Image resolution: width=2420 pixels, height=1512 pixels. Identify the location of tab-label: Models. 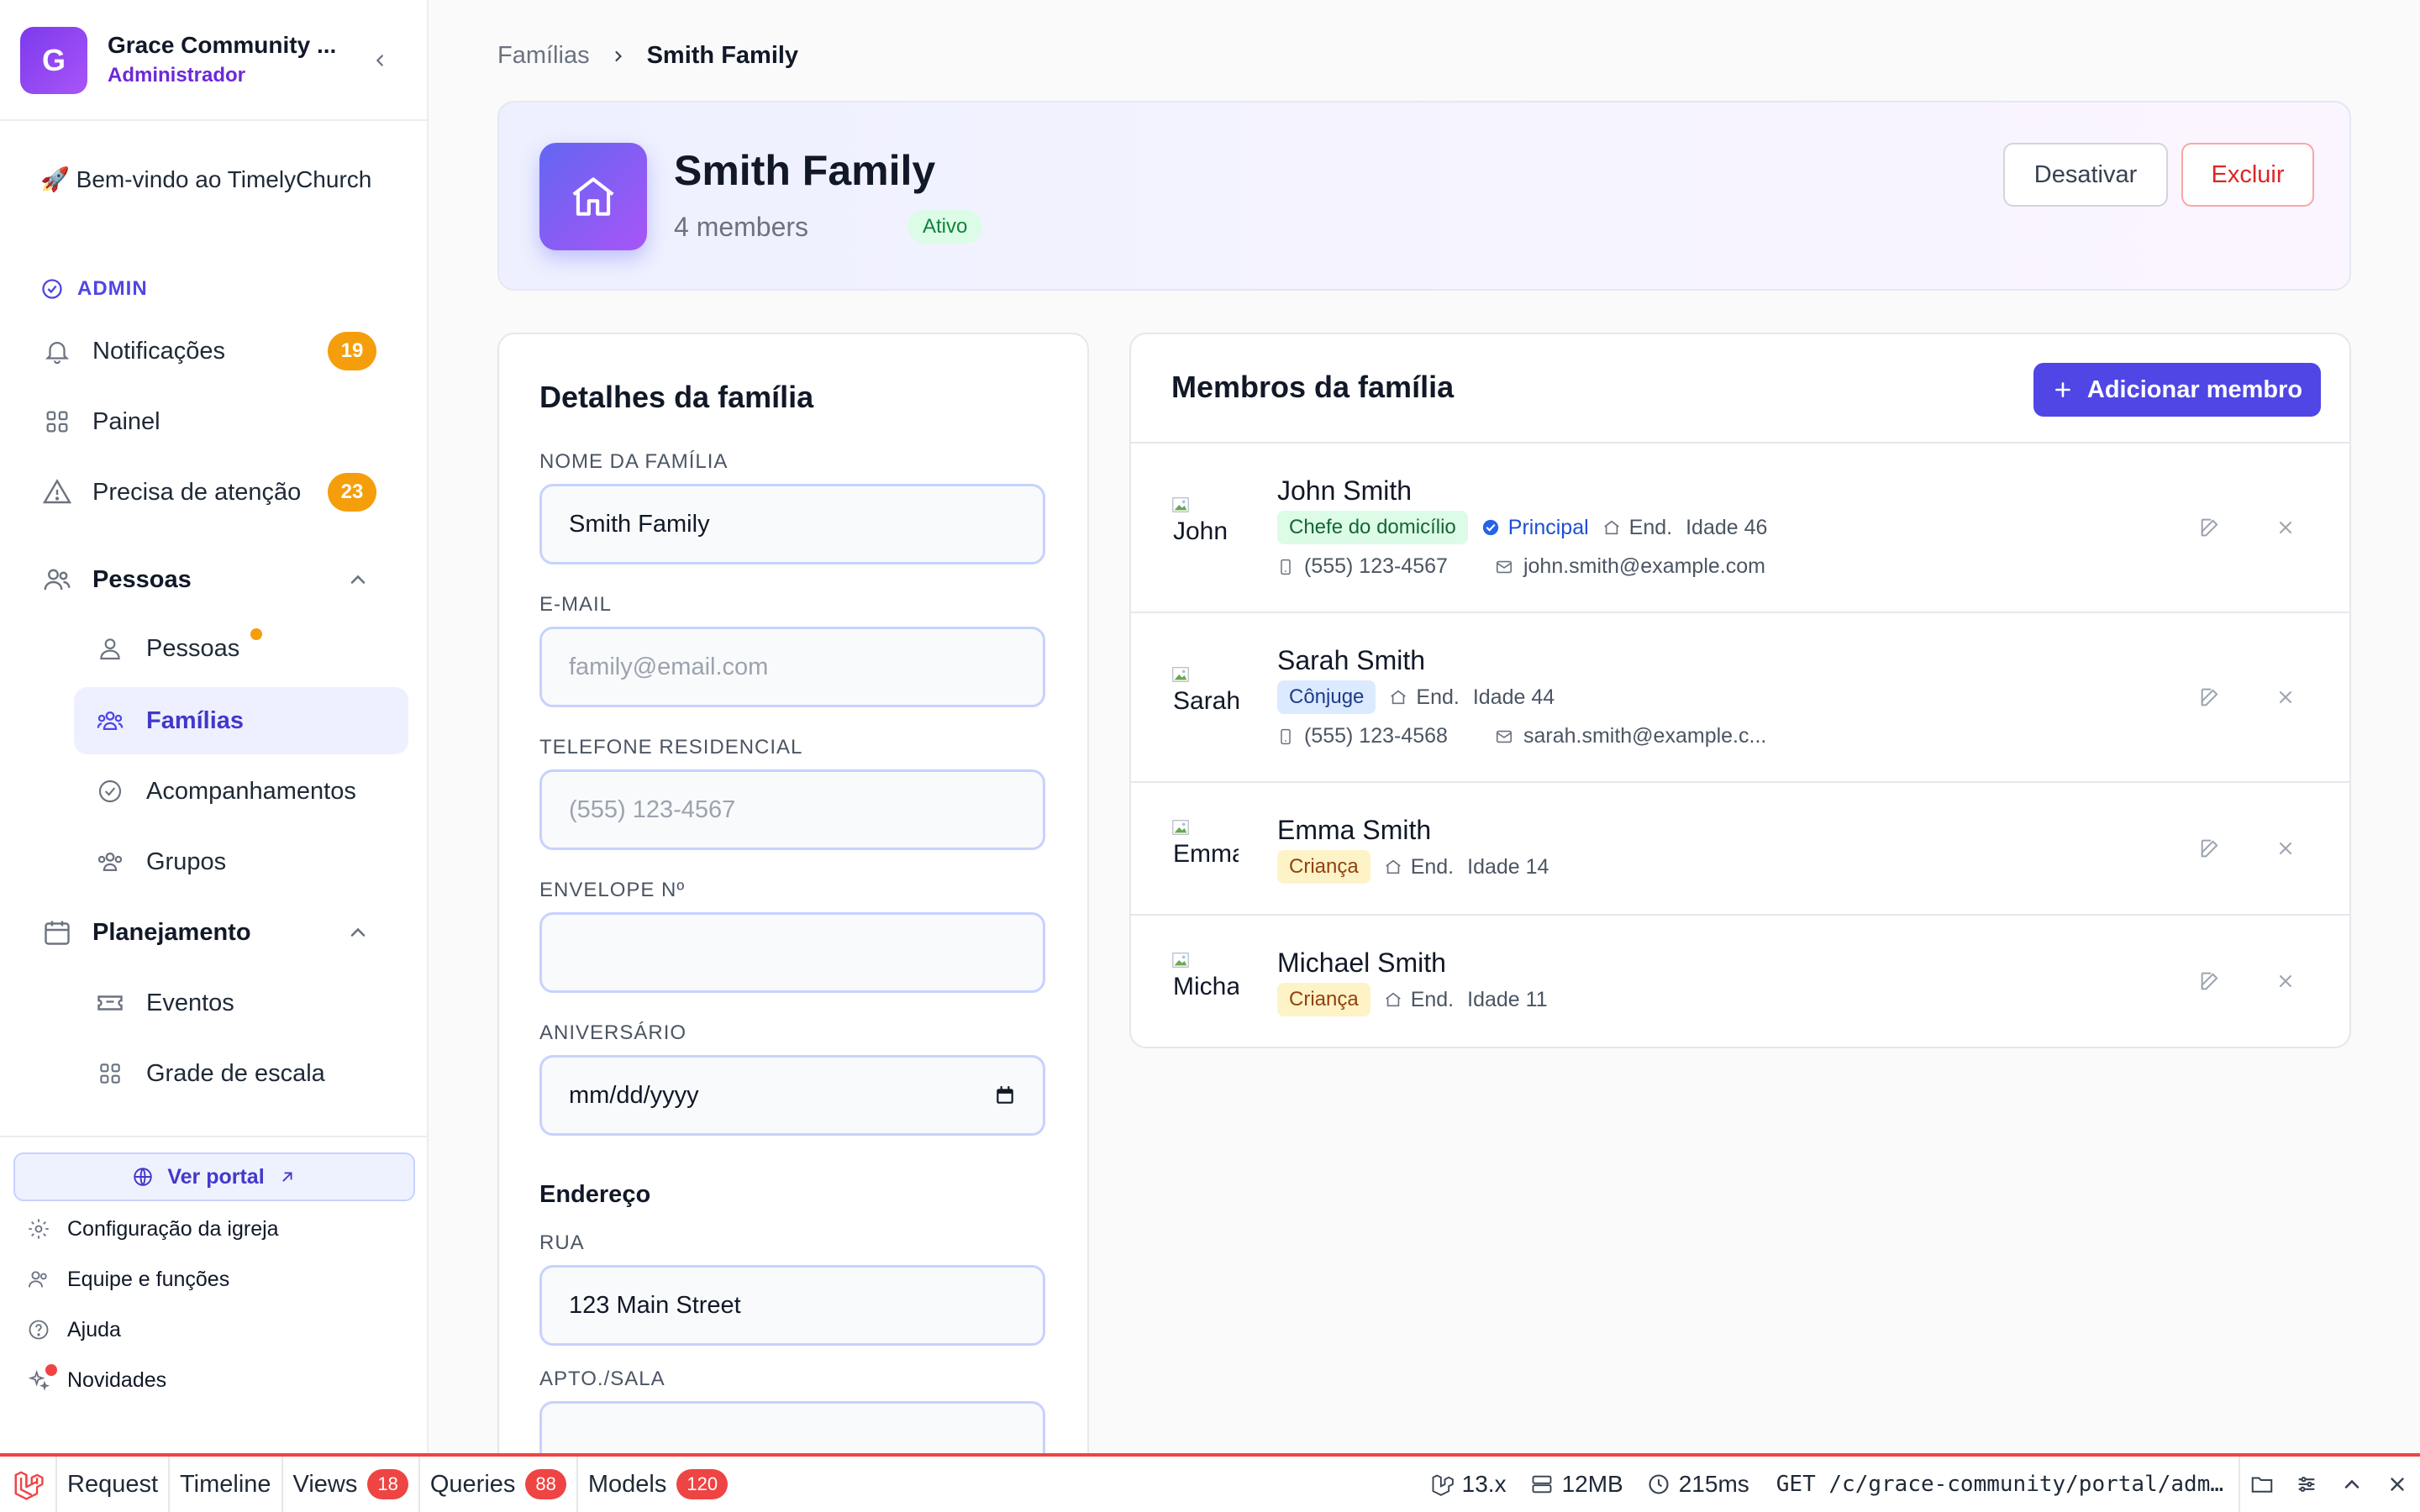
(627, 1484).